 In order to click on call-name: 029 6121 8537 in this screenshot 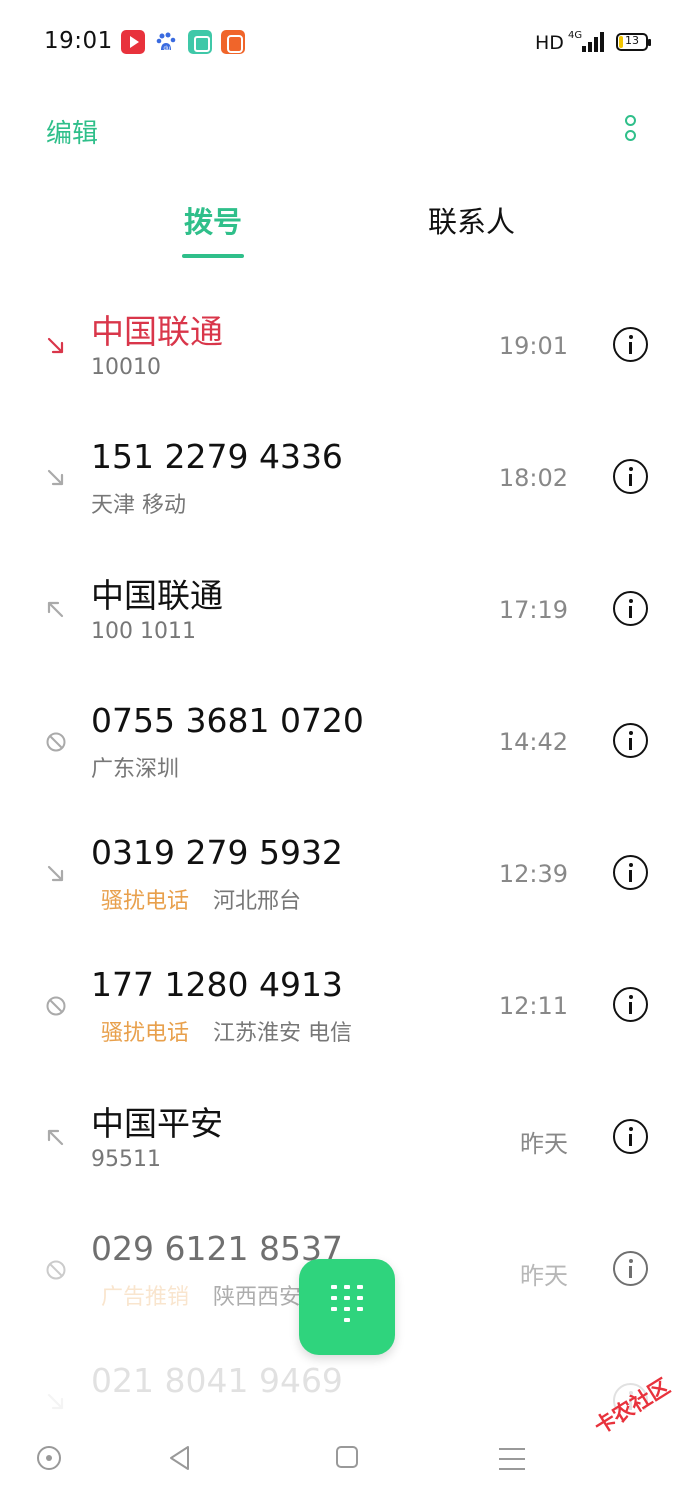, I will do `click(217, 1248)`.